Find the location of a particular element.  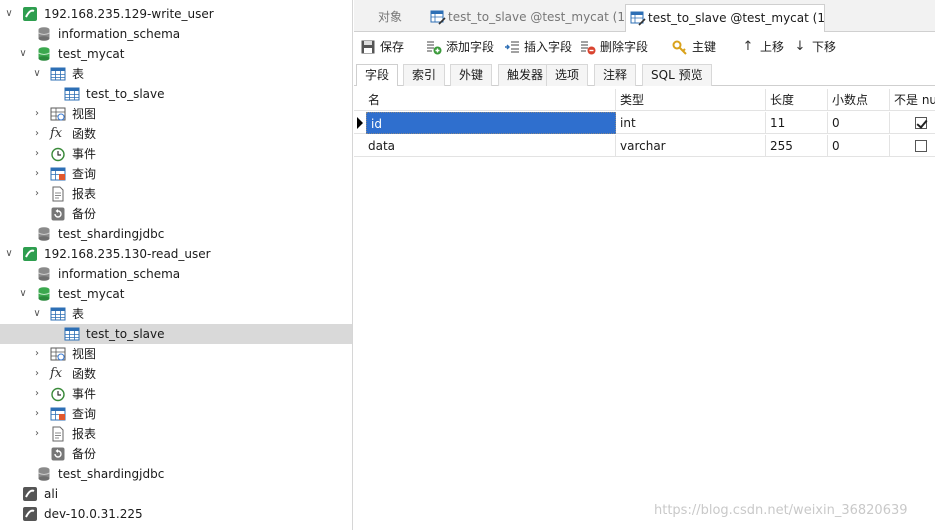

add-field-label: 添加字段 is located at coordinates (470, 47).